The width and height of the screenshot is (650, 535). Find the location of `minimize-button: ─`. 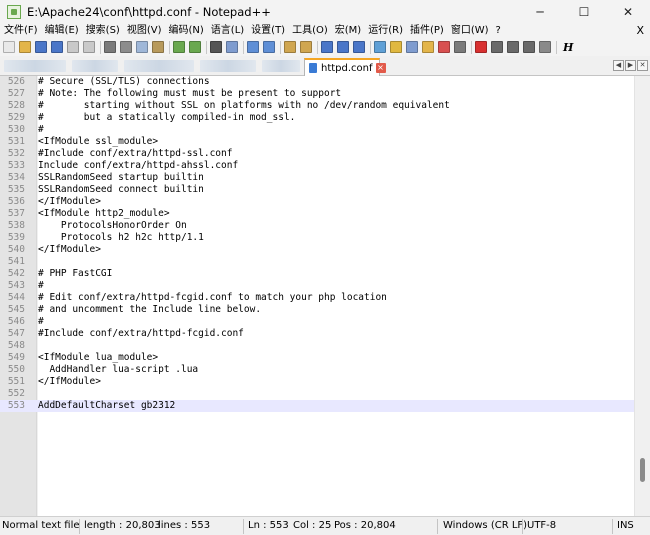

minimize-button: ─ is located at coordinates (540, 12).